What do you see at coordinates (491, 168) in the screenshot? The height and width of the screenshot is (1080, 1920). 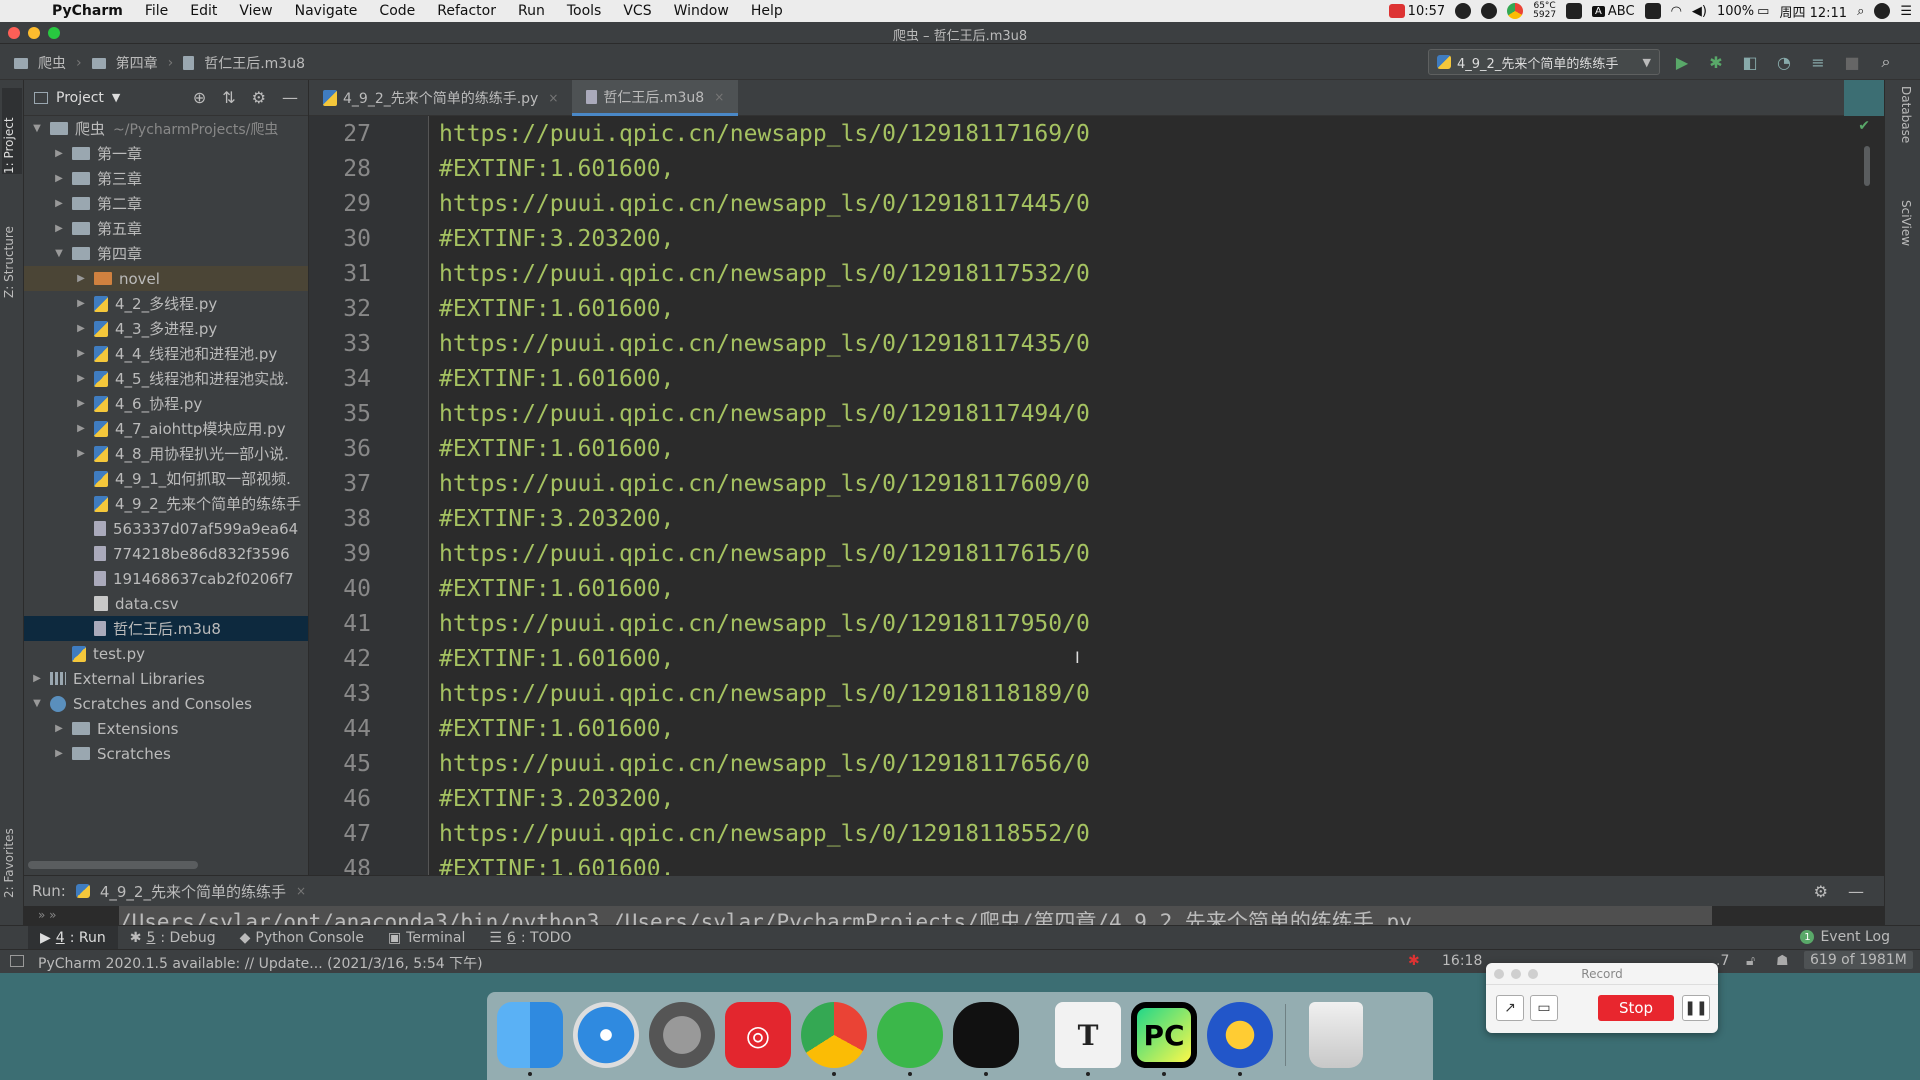 I see `code-line: 28 #EXTINF:1.601600,` at bounding box center [491, 168].